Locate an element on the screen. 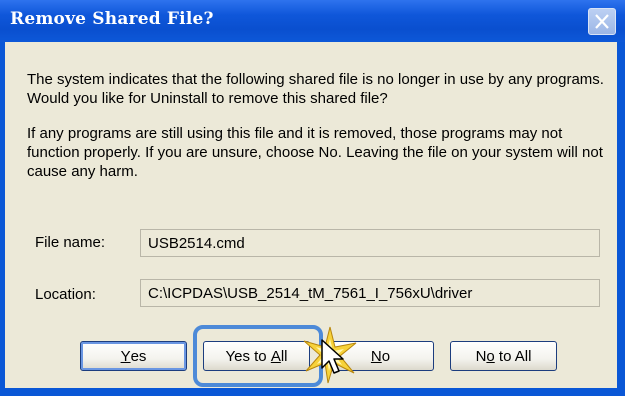 This screenshot has width=625, height=396. yes-label-rest: es is located at coordinates (138, 356).